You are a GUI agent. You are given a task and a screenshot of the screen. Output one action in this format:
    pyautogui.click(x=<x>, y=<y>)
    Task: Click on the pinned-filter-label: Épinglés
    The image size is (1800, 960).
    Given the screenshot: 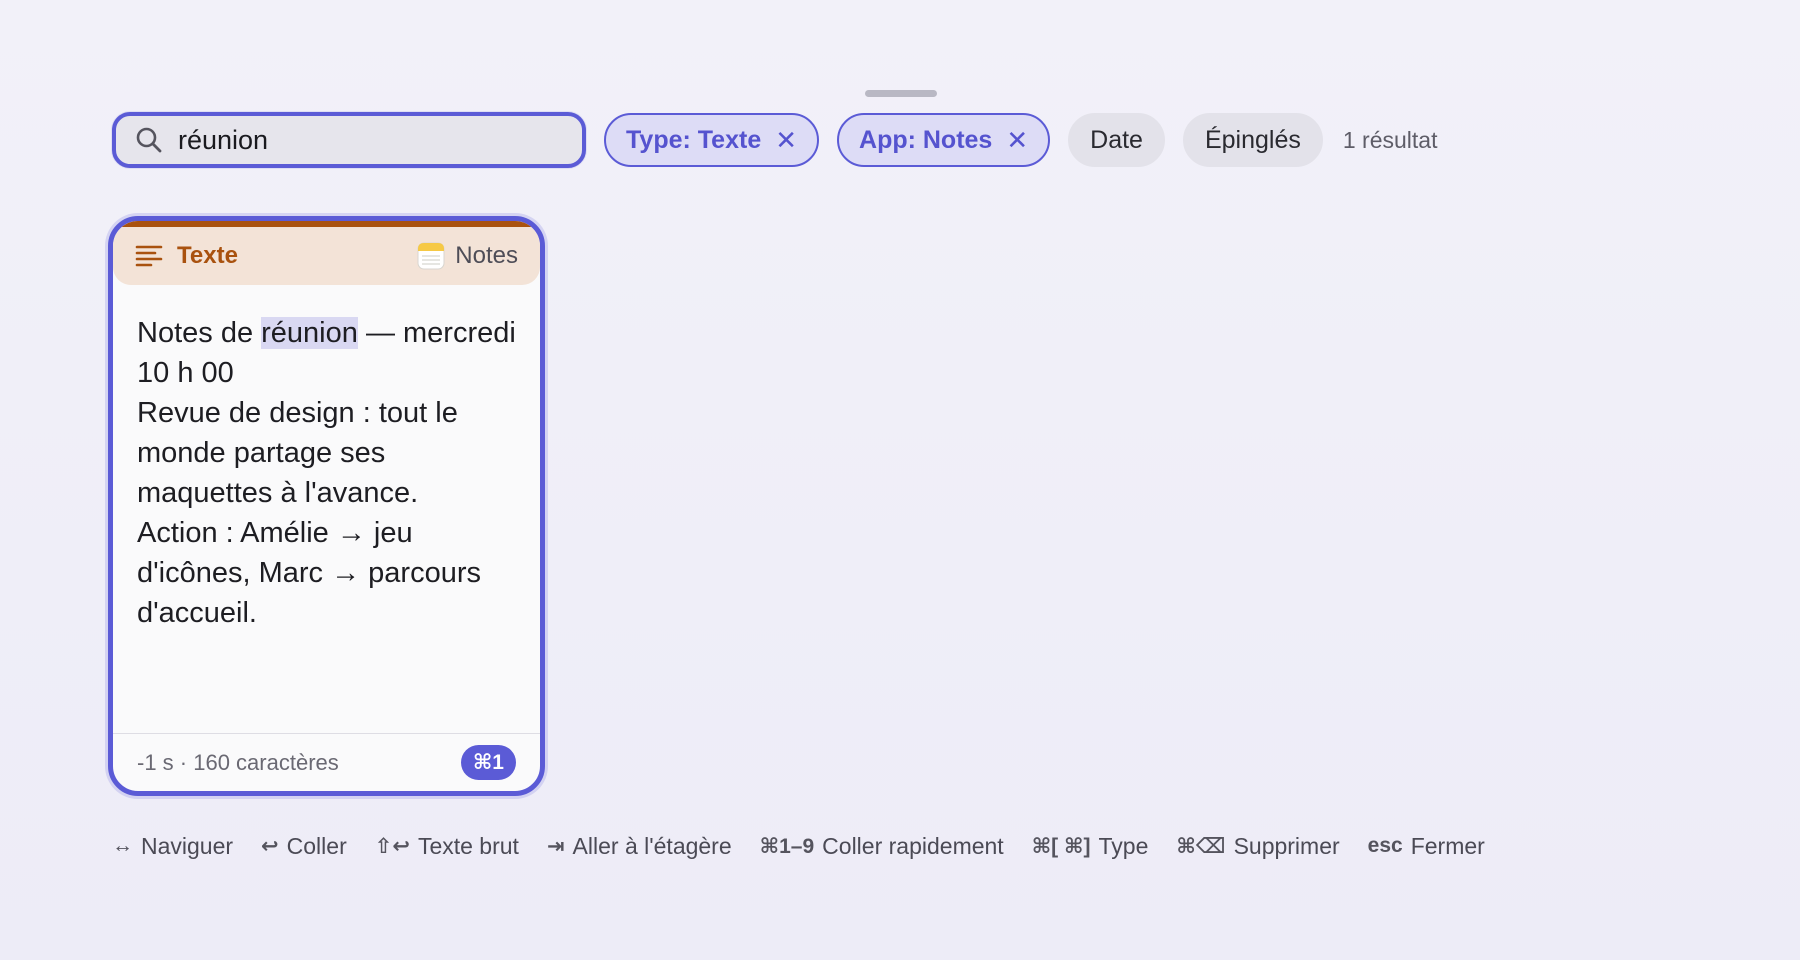 What is the action you would take?
    pyautogui.click(x=1252, y=139)
    